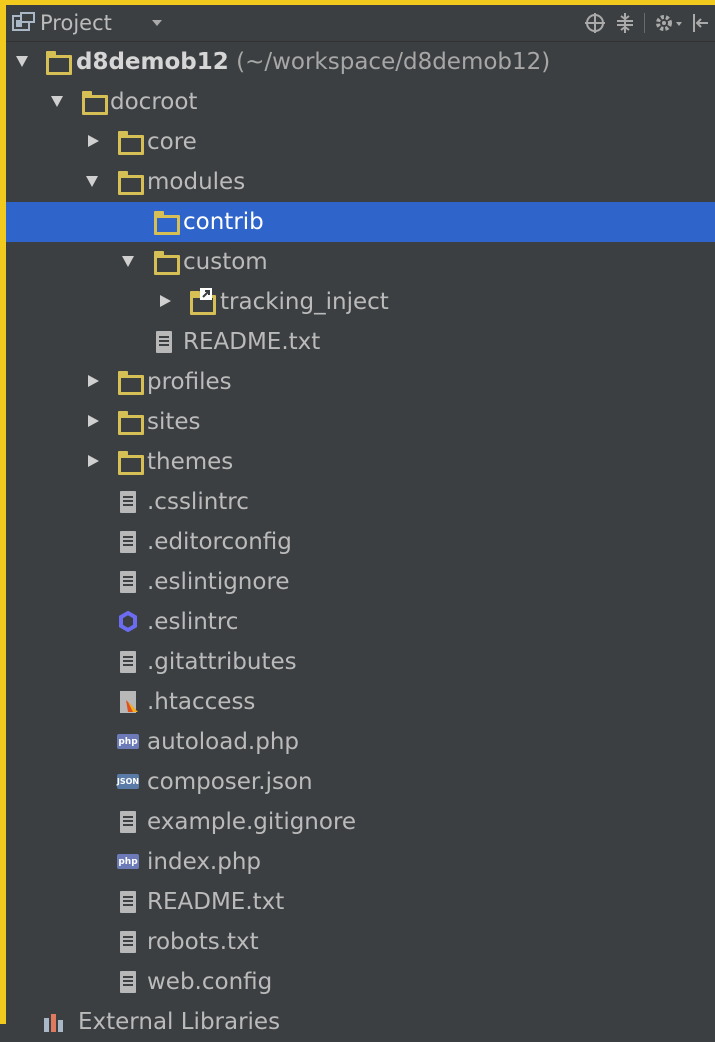 The height and width of the screenshot is (1042, 715). What do you see at coordinates (393, 62) in the screenshot?
I see `root-folder-path: (~/workspace/d8demob12)` at bounding box center [393, 62].